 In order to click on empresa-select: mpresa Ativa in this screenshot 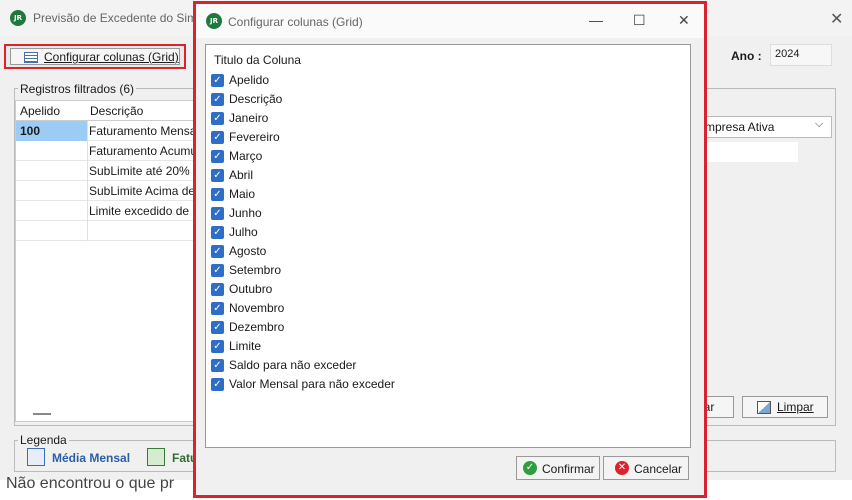, I will do `click(766, 127)`.